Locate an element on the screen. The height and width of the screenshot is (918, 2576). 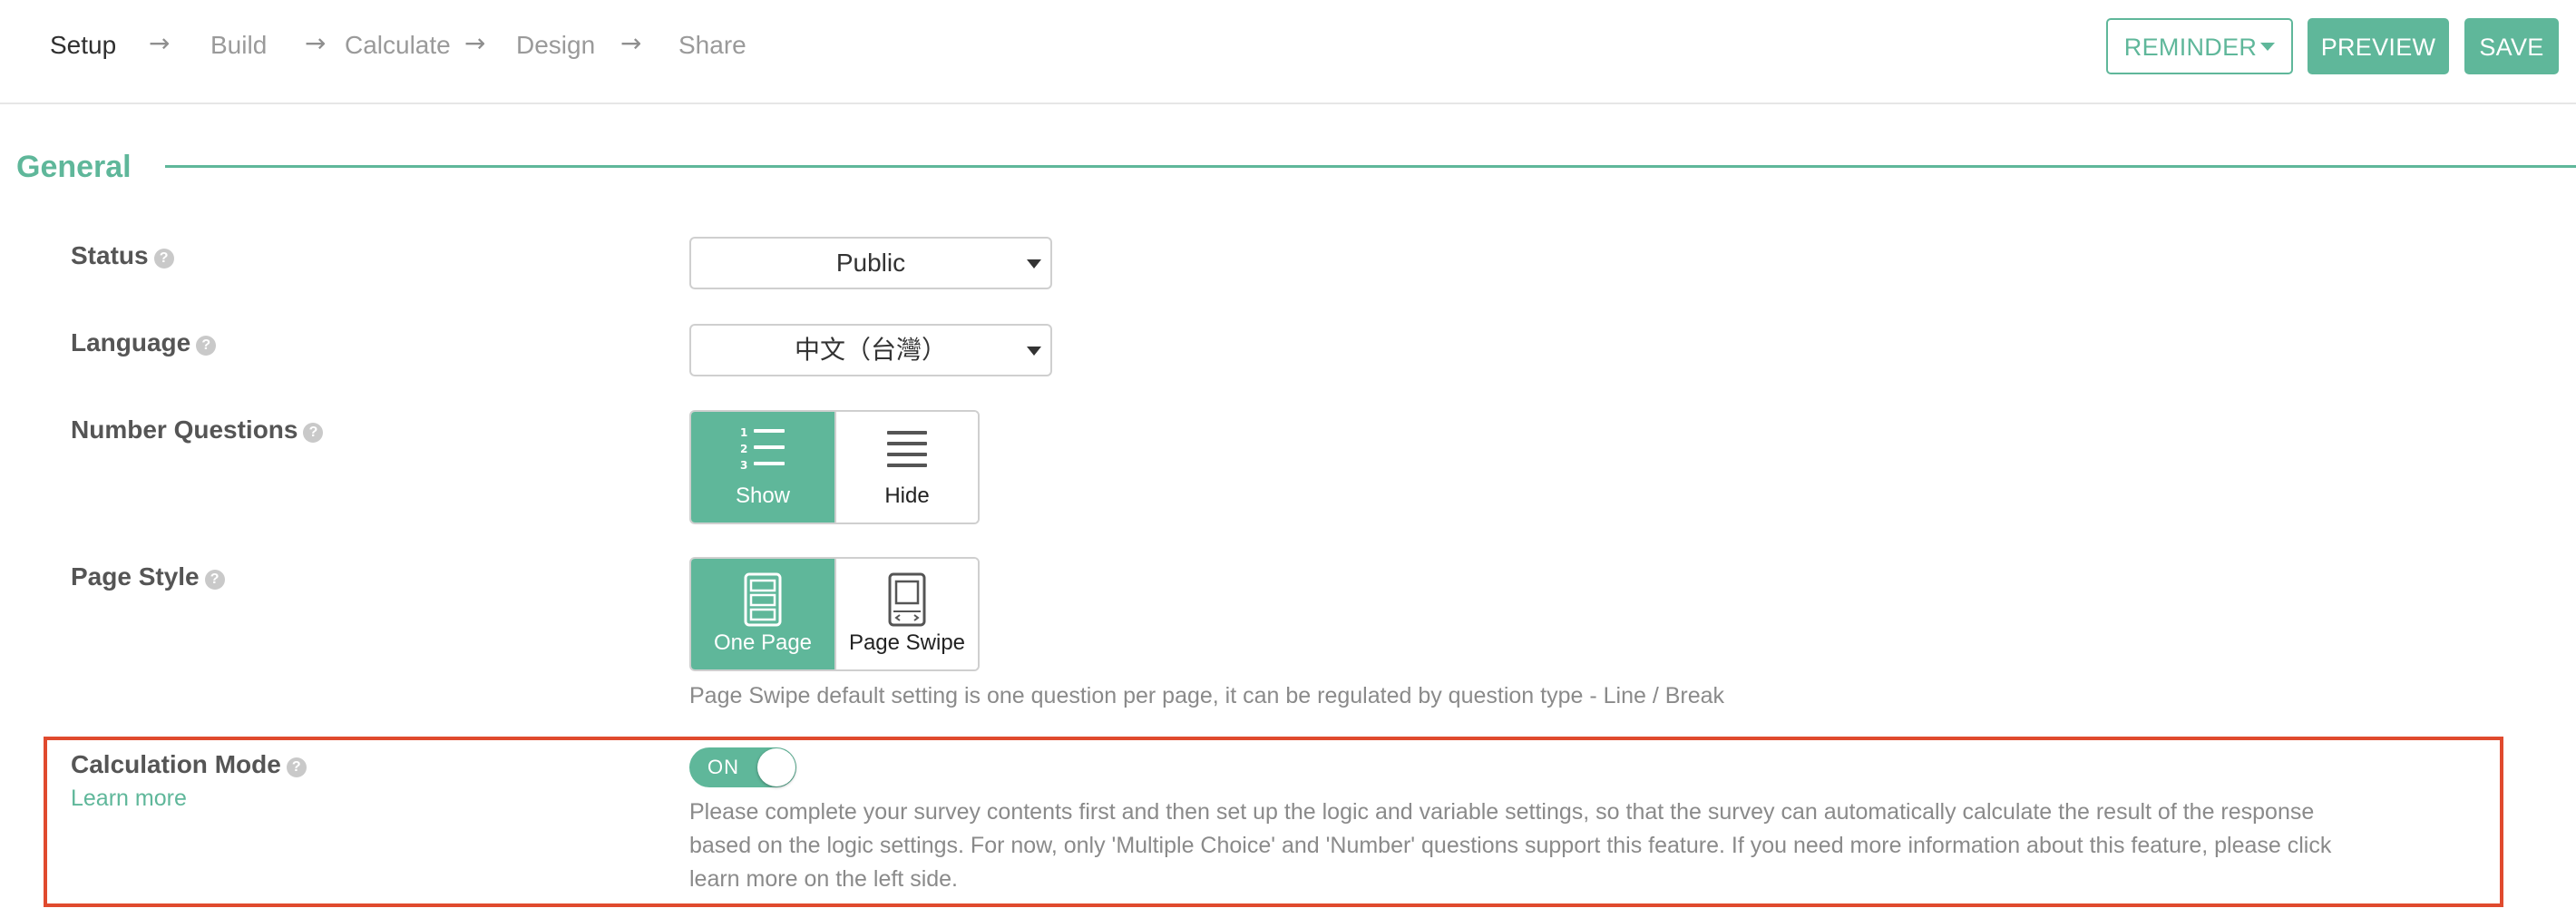
language-label-text: Language is located at coordinates (131, 342).